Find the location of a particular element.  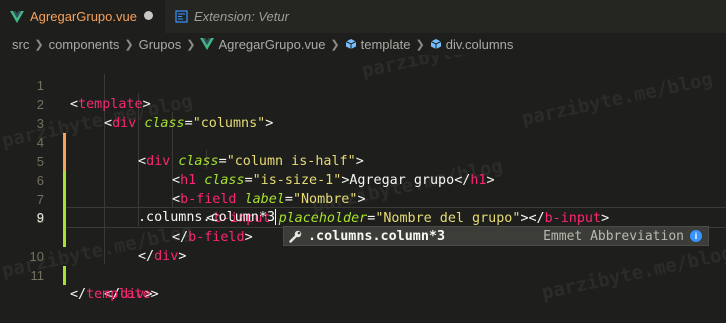

breadcrumb-item: div.columns is located at coordinates (480, 44).